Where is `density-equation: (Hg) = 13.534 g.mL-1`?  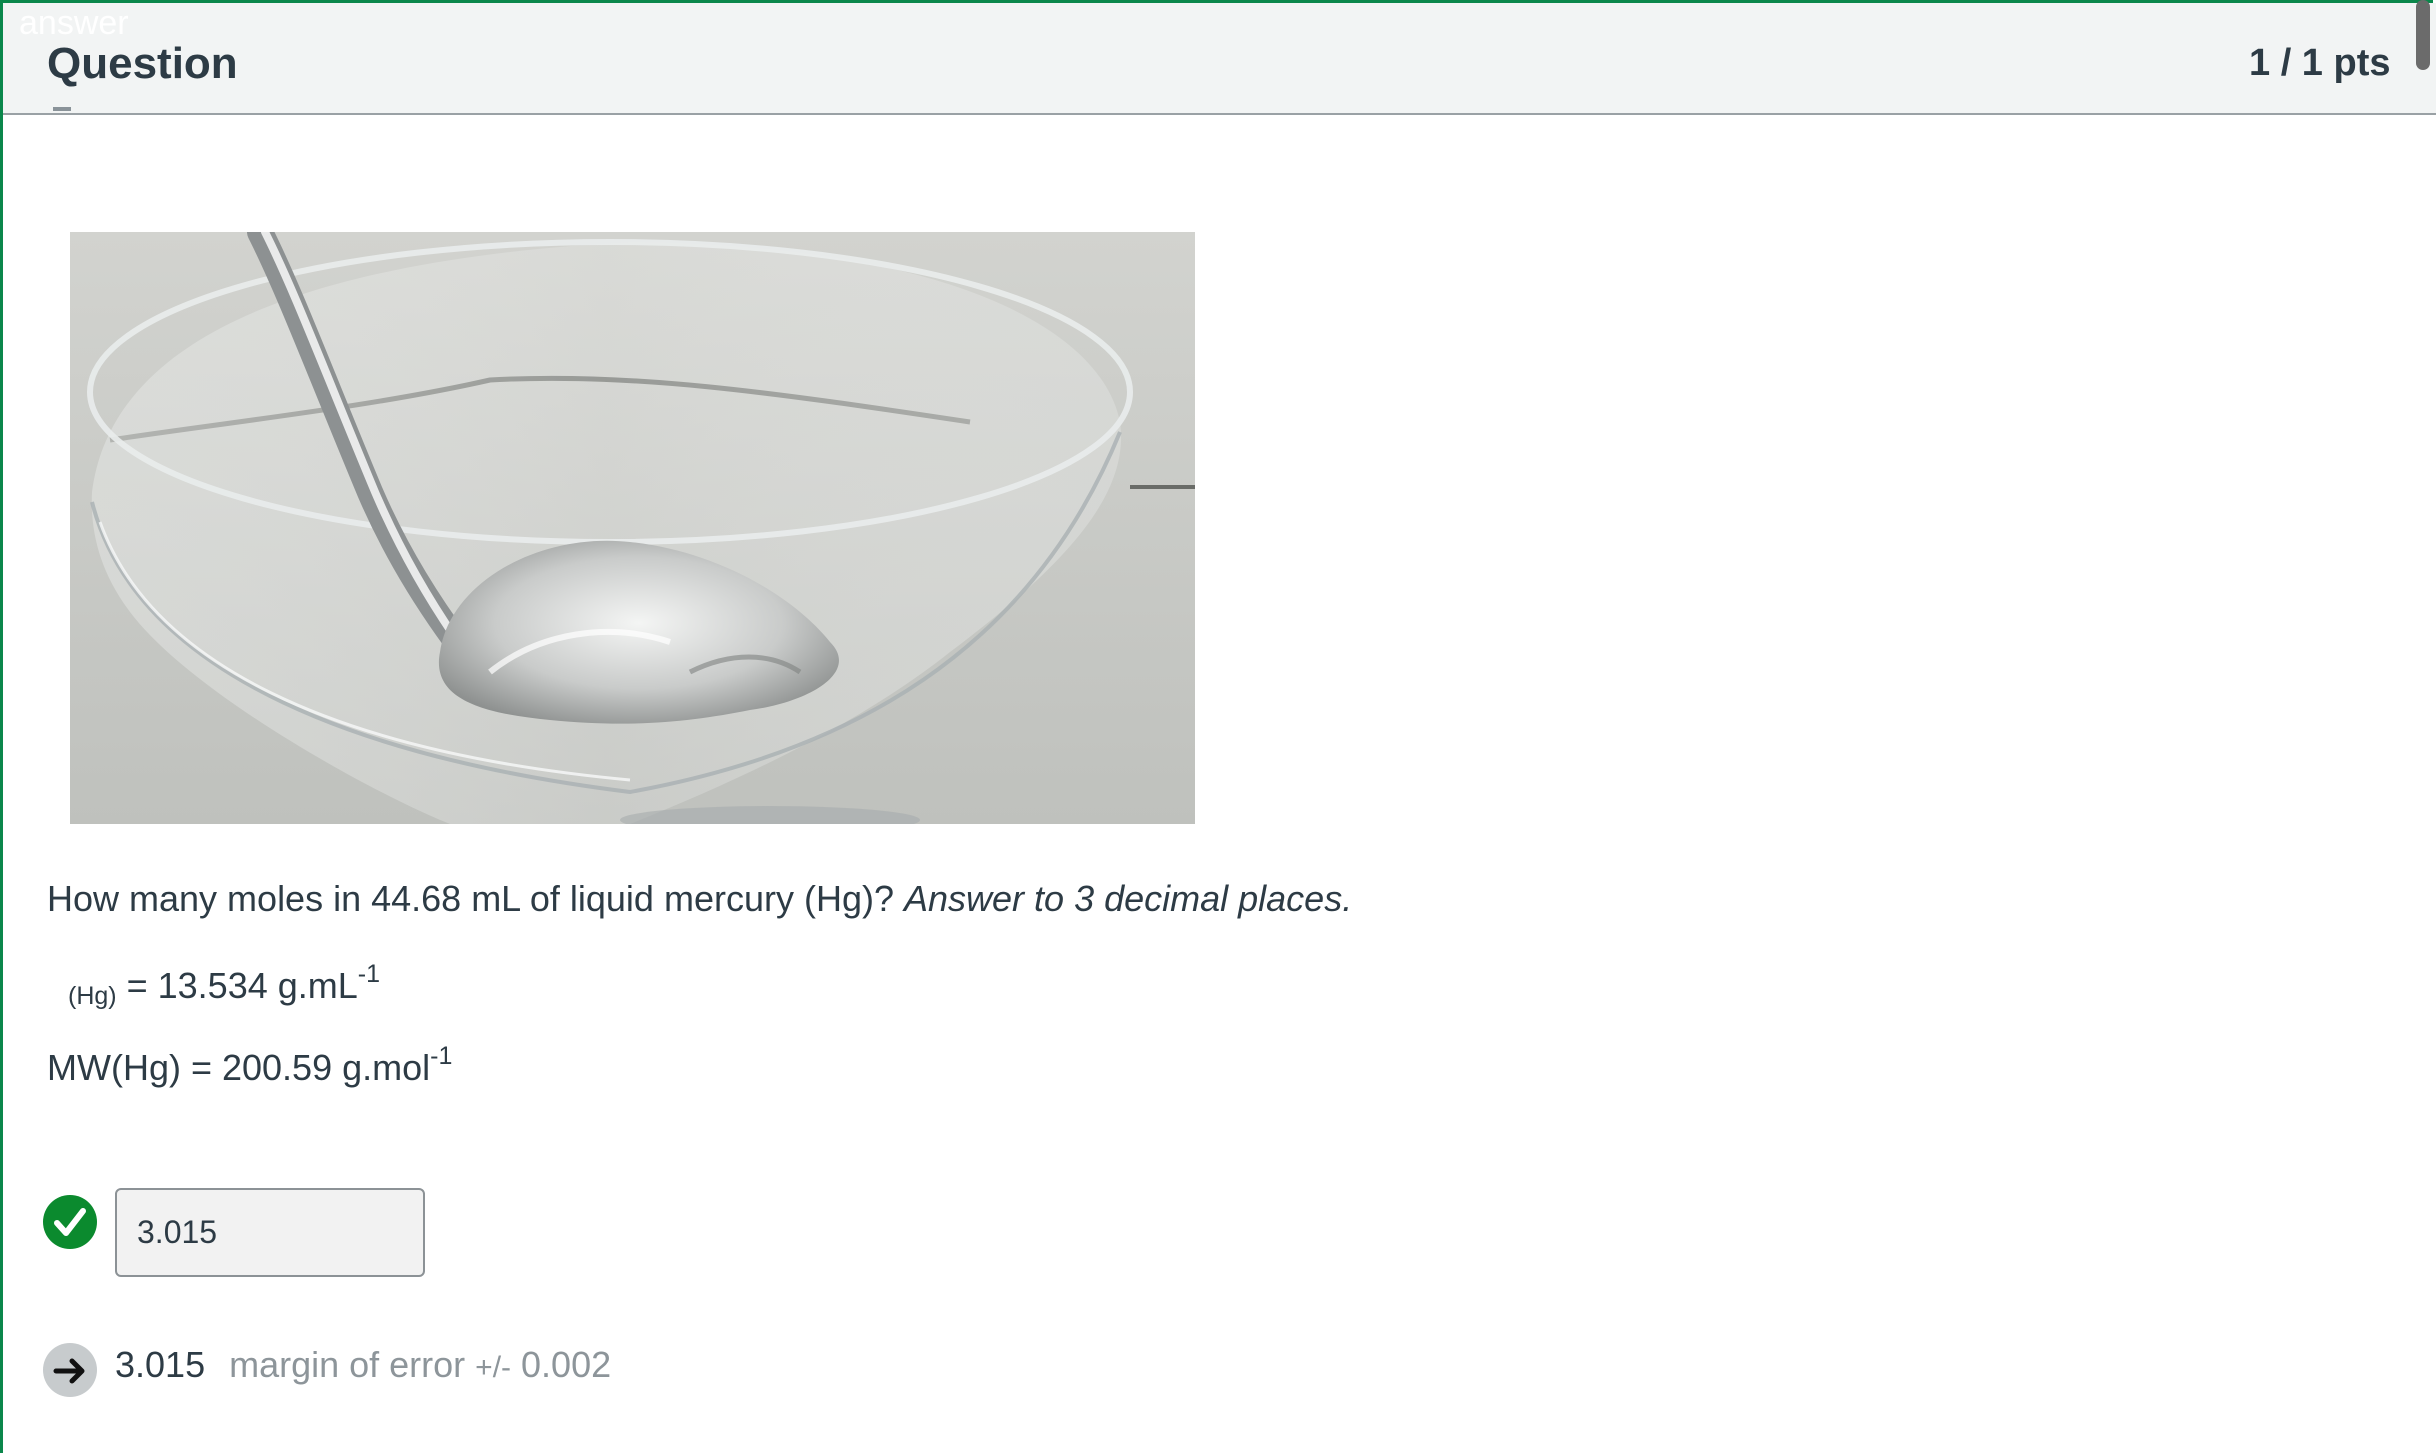 density-equation: (Hg) = 13.534 g.mL-1 is located at coordinates (224, 985).